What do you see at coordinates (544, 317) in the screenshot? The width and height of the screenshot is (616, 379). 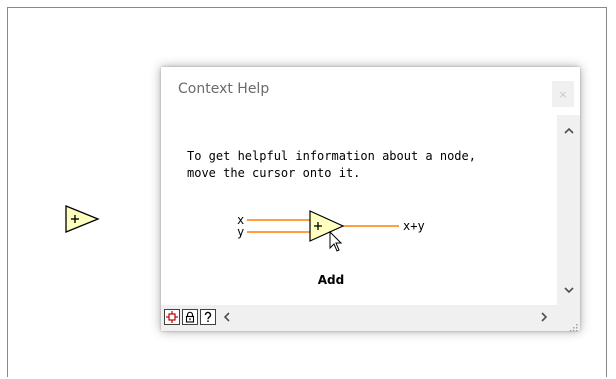 I see `scroll-right-icon` at bounding box center [544, 317].